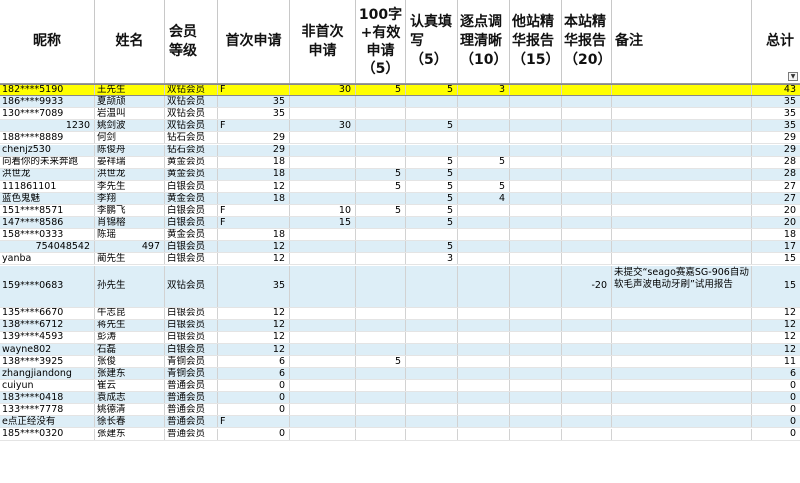 This screenshot has height=483, width=800. What do you see at coordinates (130, 386) in the screenshot?
I see `cell-name: 崔云` at bounding box center [130, 386].